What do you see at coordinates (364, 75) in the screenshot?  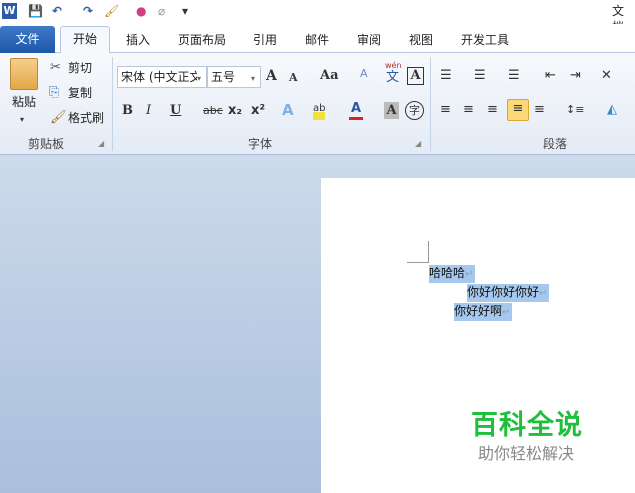 I see `clear-format-icon: A` at bounding box center [364, 75].